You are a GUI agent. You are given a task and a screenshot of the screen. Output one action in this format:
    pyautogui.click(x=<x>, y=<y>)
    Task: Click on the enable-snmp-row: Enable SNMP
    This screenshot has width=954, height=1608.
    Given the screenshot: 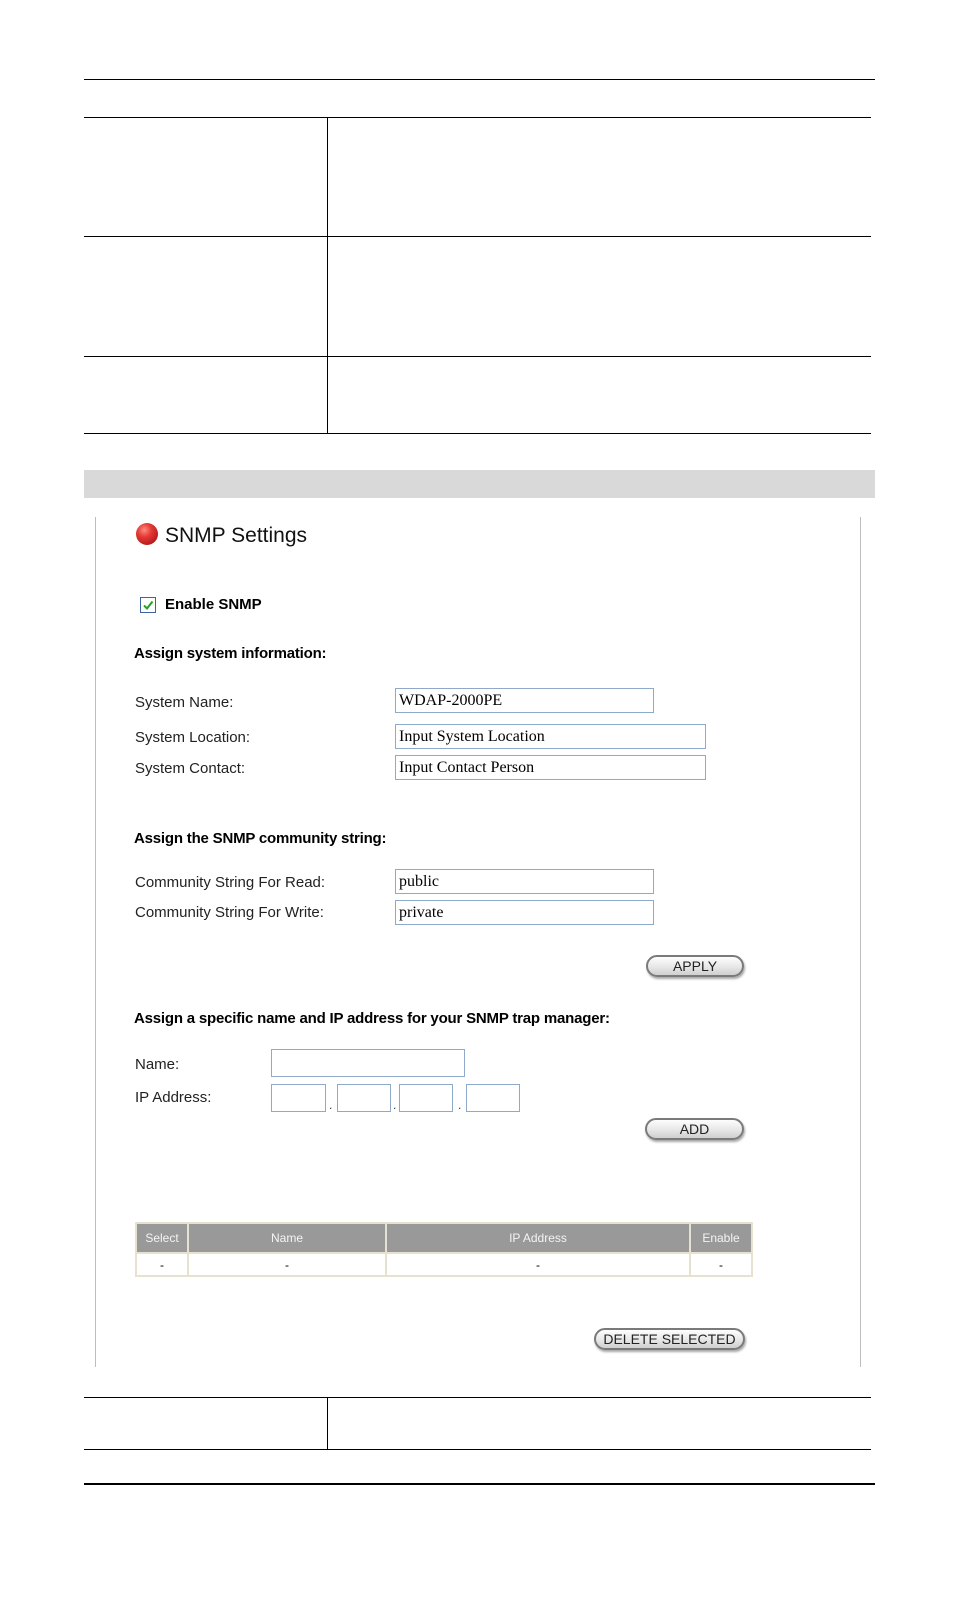 What is the action you would take?
    pyautogui.click(x=201, y=604)
    